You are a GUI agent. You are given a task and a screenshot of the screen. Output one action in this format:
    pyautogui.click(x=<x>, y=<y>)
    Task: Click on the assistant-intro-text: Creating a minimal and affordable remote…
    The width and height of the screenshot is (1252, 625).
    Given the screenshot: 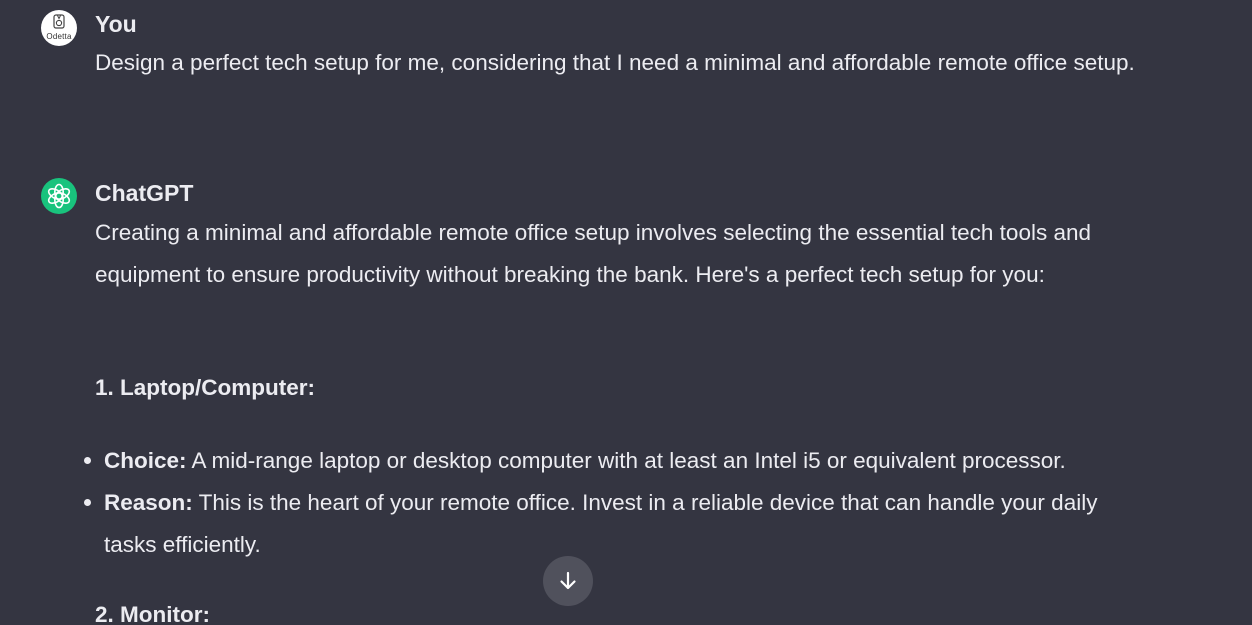 What is the action you would take?
    pyautogui.click(x=593, y=253)
    